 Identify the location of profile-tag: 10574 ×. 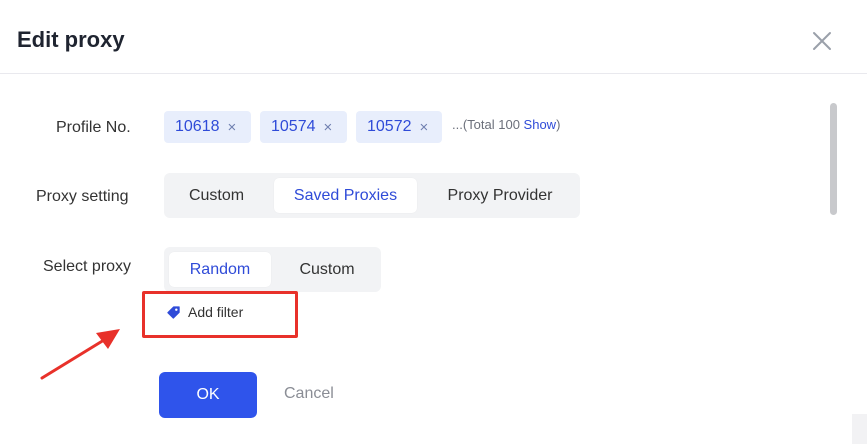
(303, 127).